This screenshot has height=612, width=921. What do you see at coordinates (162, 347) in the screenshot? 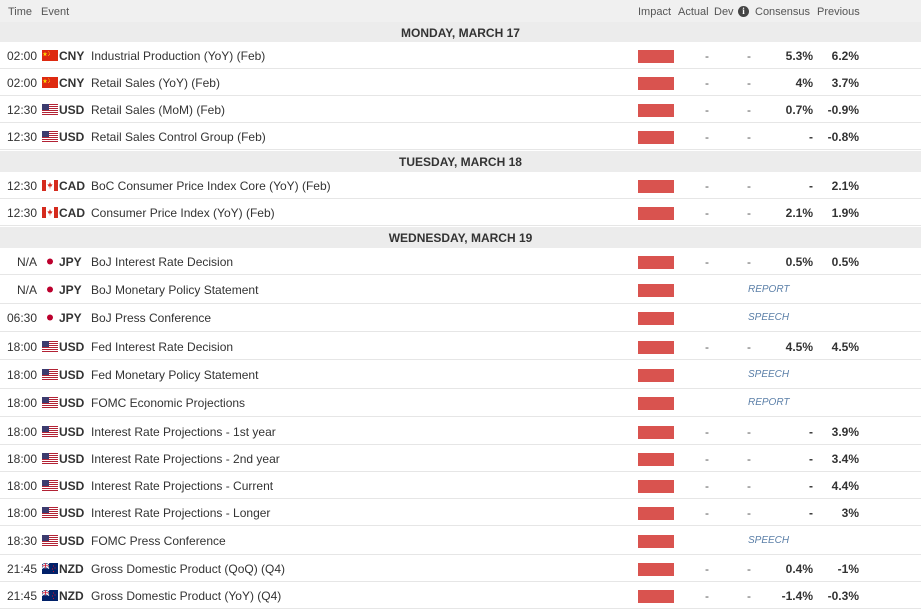
I see `event-name: Fed Interest Rate Decision` at bounding box center [162, 347].